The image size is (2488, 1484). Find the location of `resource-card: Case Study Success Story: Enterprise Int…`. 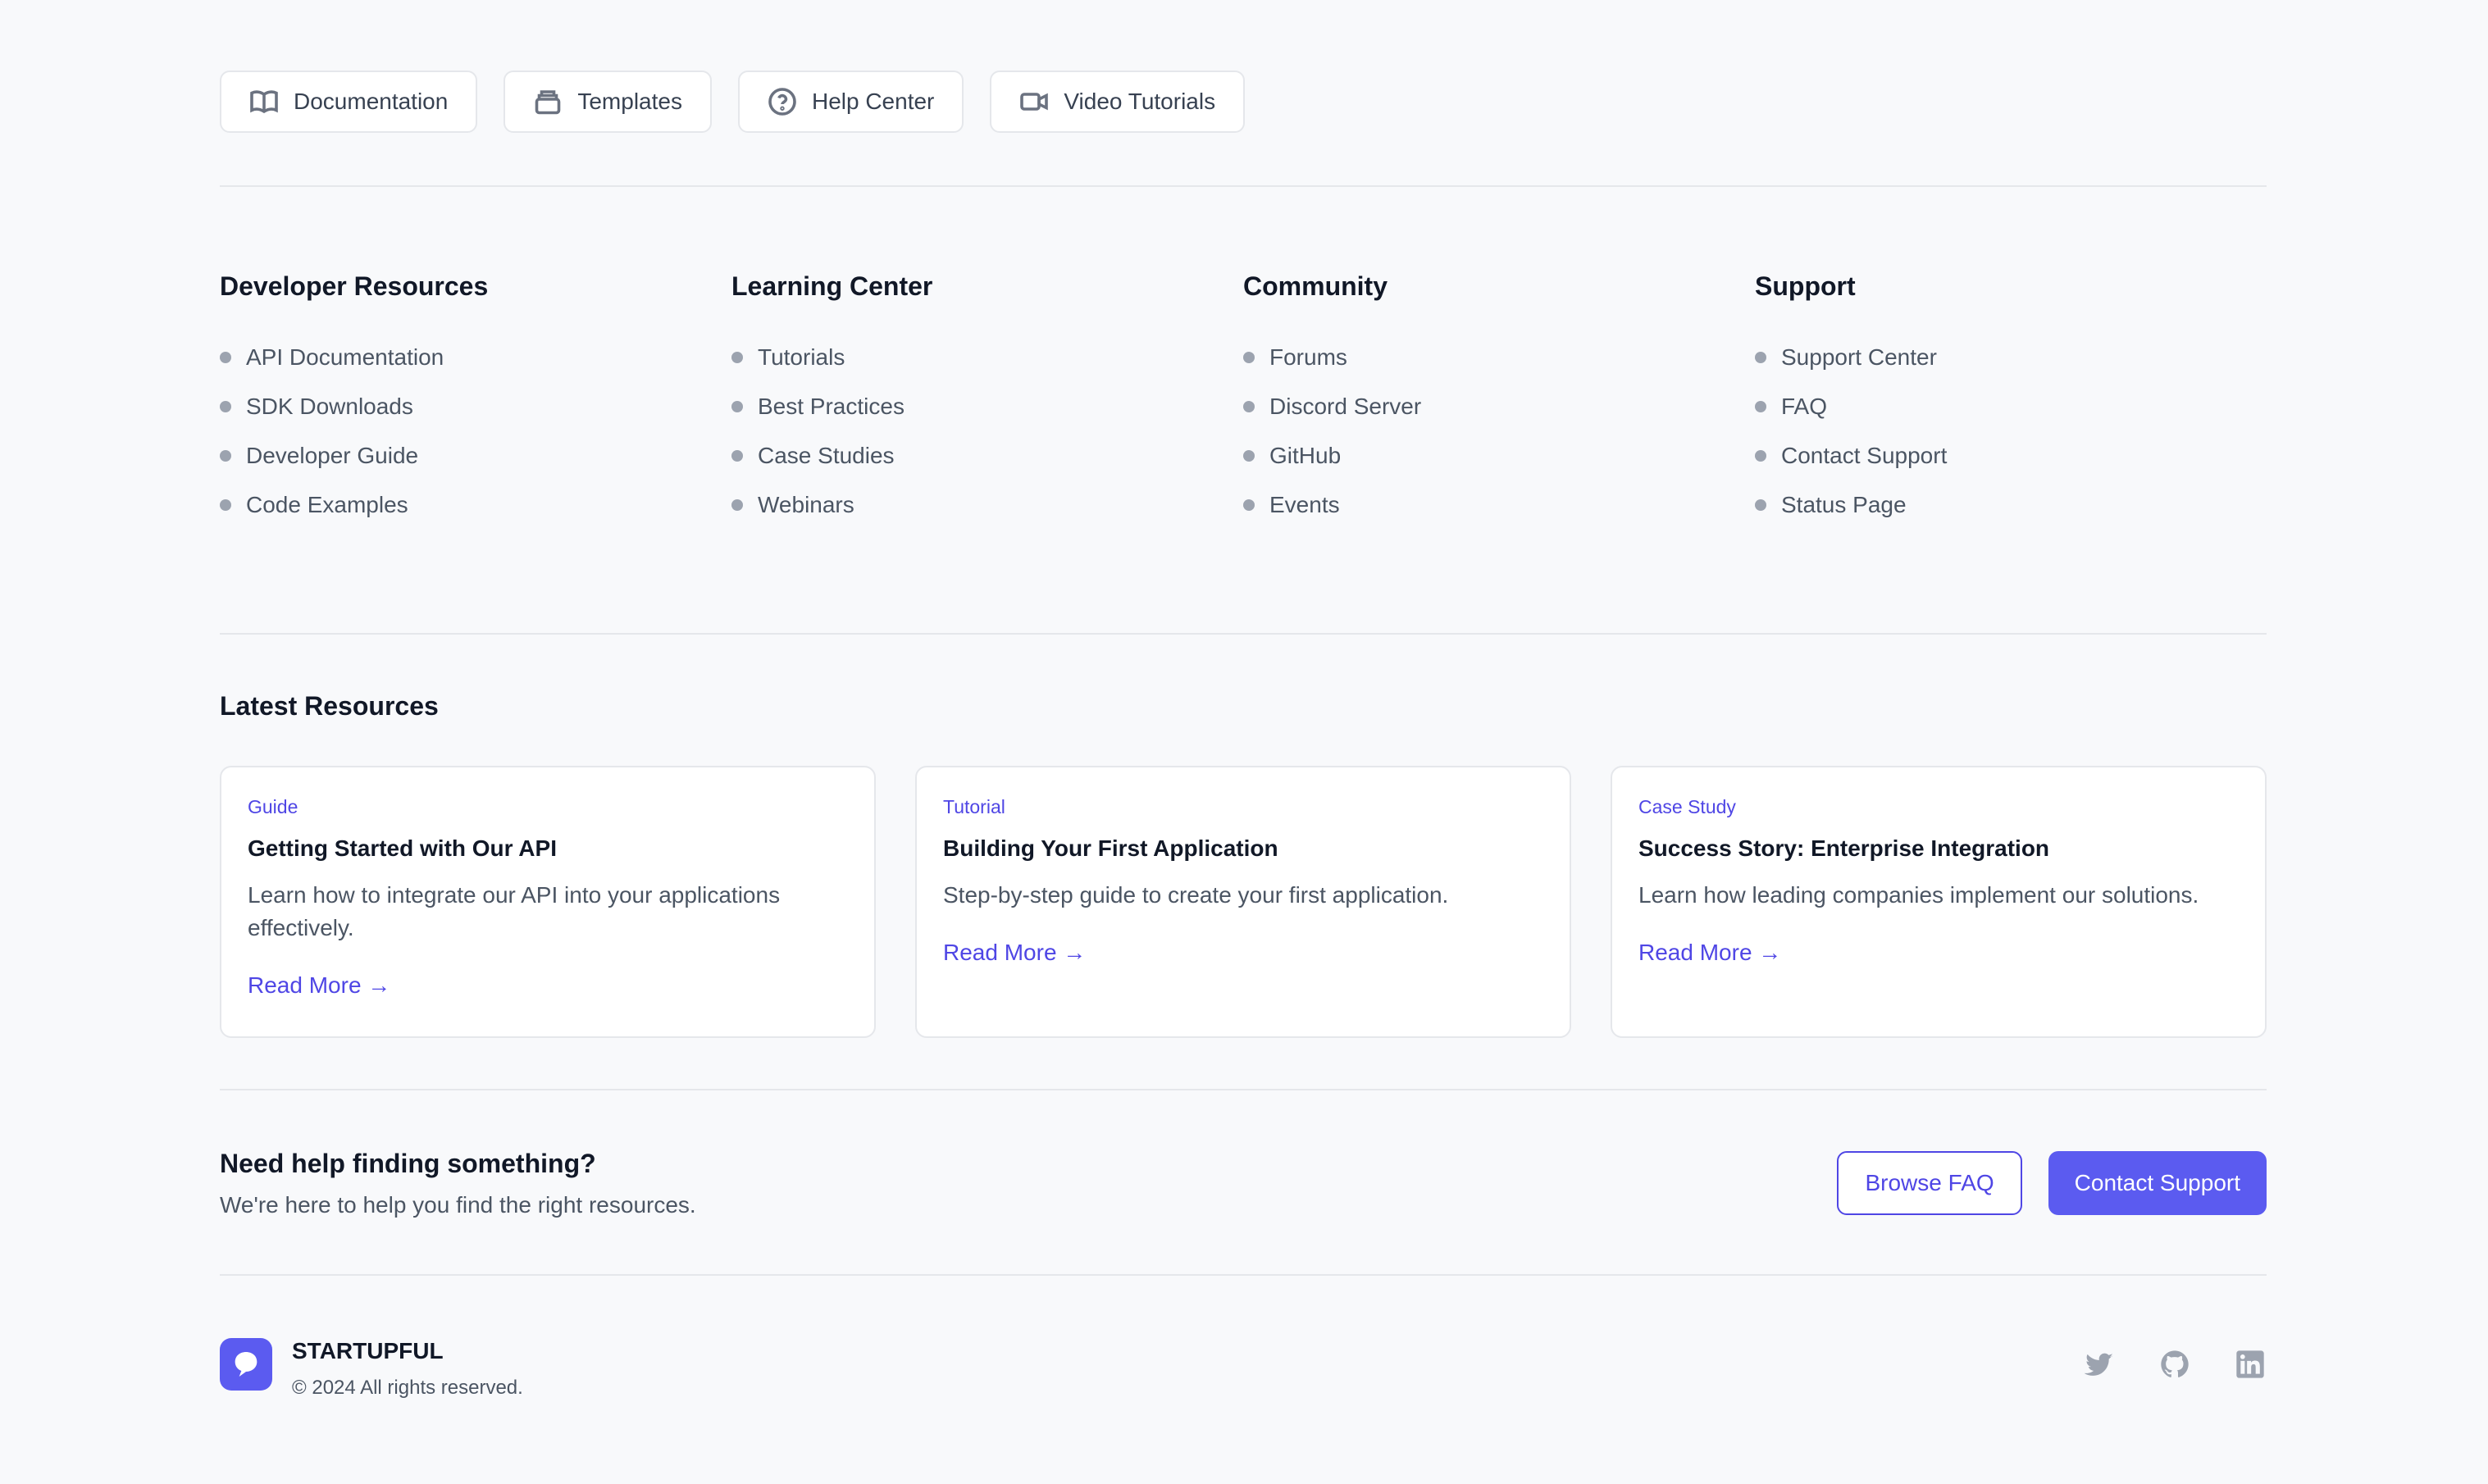

resource-card: Case Study Success Story: Enterprise Int… is located at coordinates (1939, 902).